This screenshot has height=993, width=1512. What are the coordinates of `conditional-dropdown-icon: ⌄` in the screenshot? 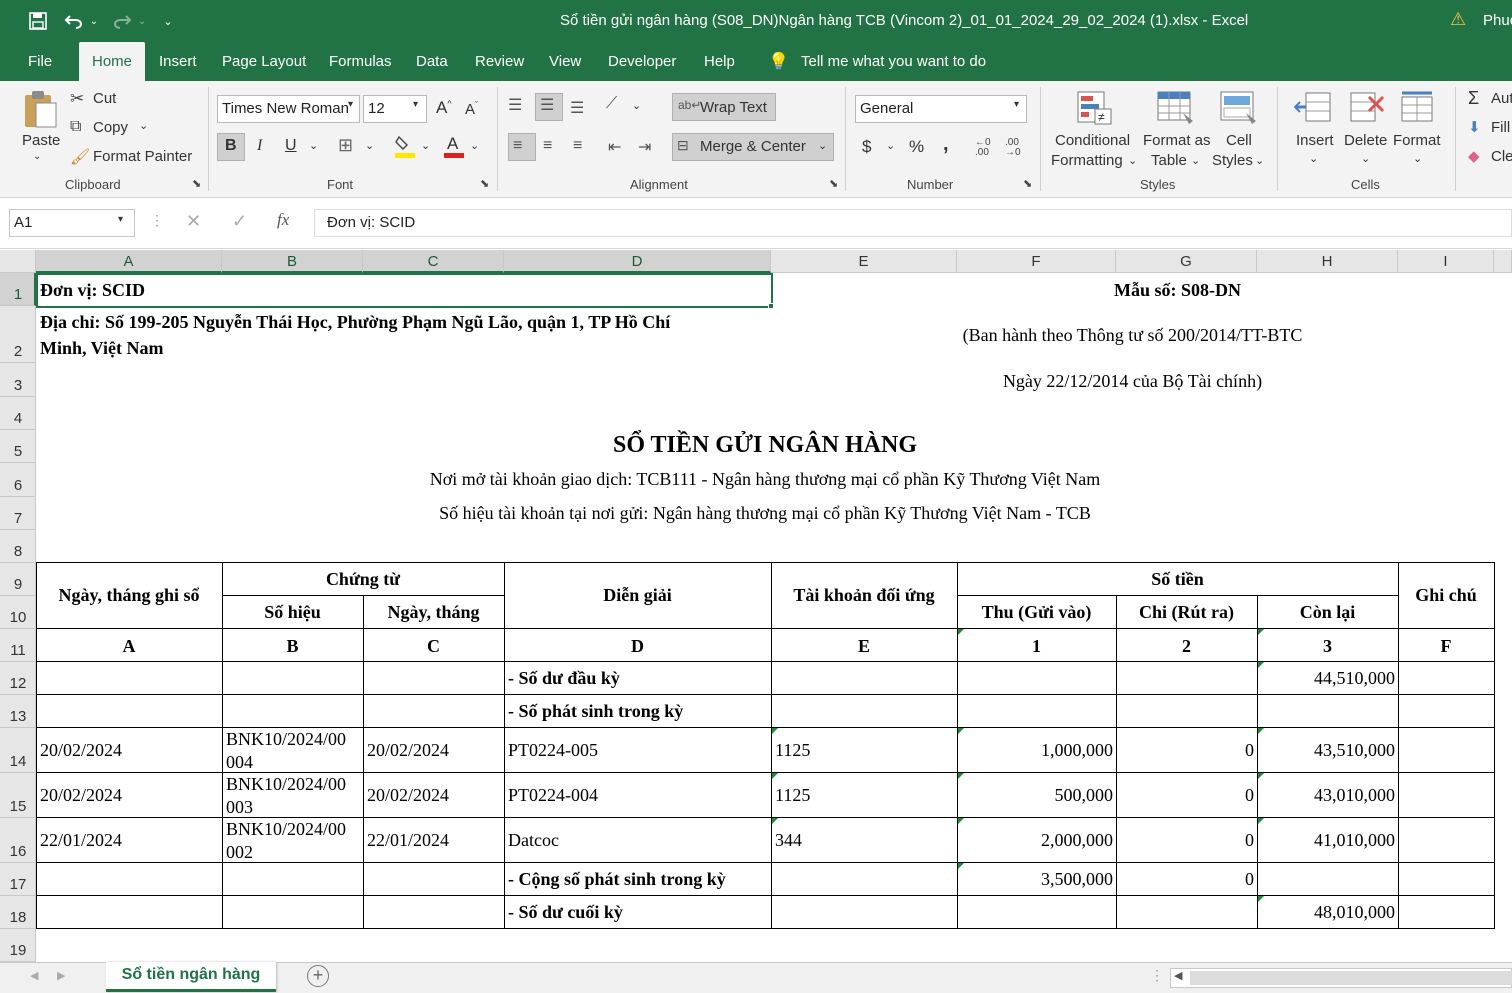 It's located at (1132, 160).